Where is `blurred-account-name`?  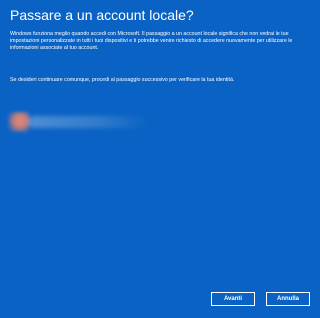
blurred-account-name is located at coordinates (88, 122).